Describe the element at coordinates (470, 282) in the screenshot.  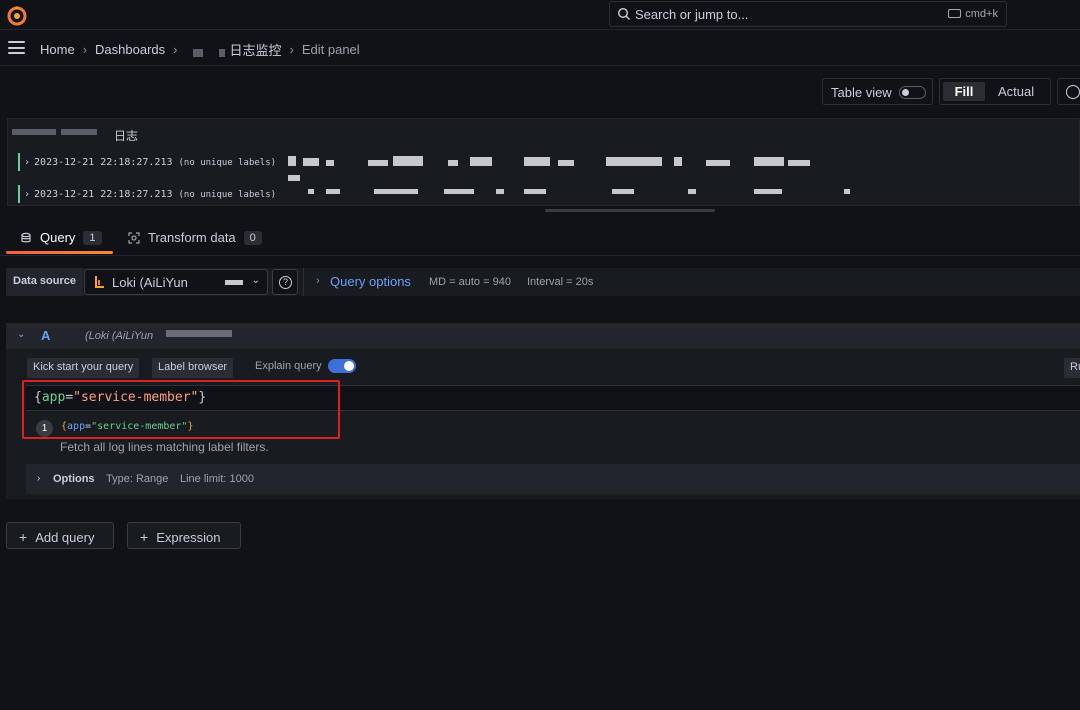
I see `query-options-md: MD = auto = 940` at that location.